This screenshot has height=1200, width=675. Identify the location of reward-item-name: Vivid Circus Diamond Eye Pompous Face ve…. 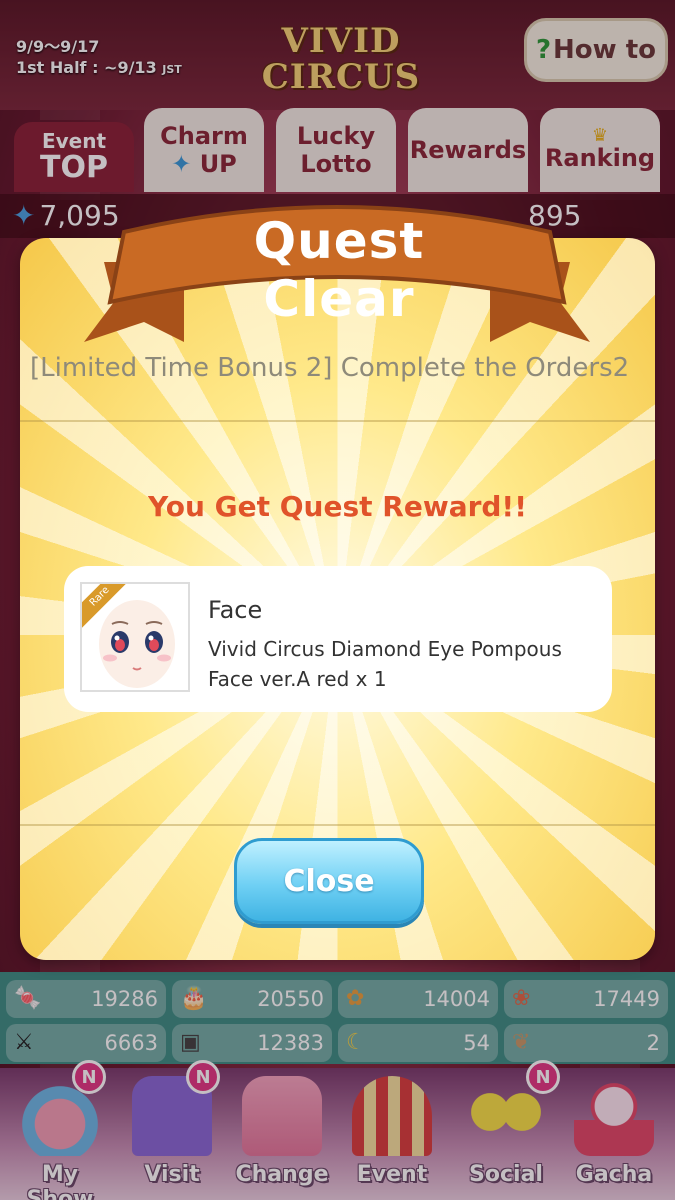
(385, 664).